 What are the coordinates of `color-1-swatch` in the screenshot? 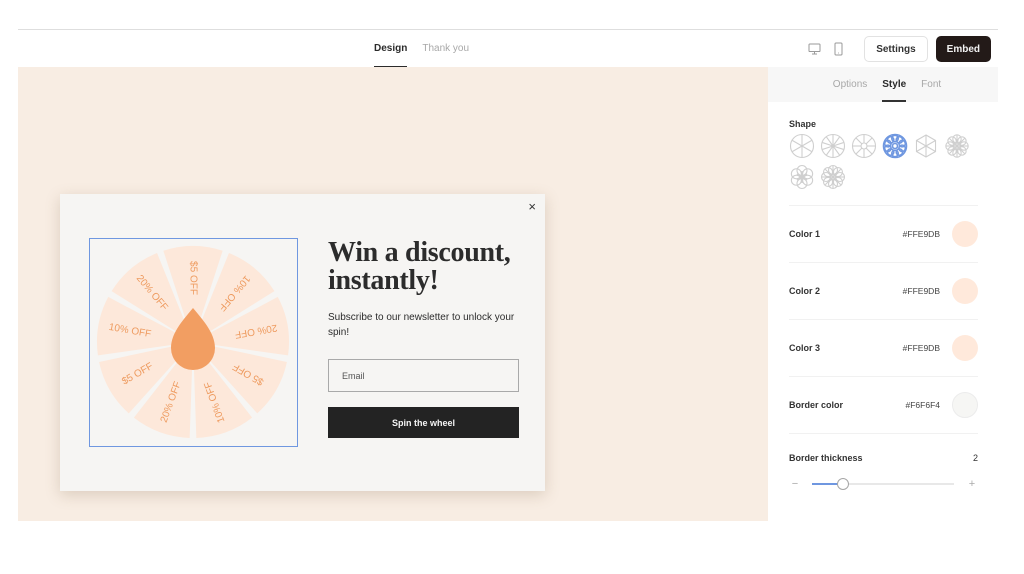 It's located at (965, 234).